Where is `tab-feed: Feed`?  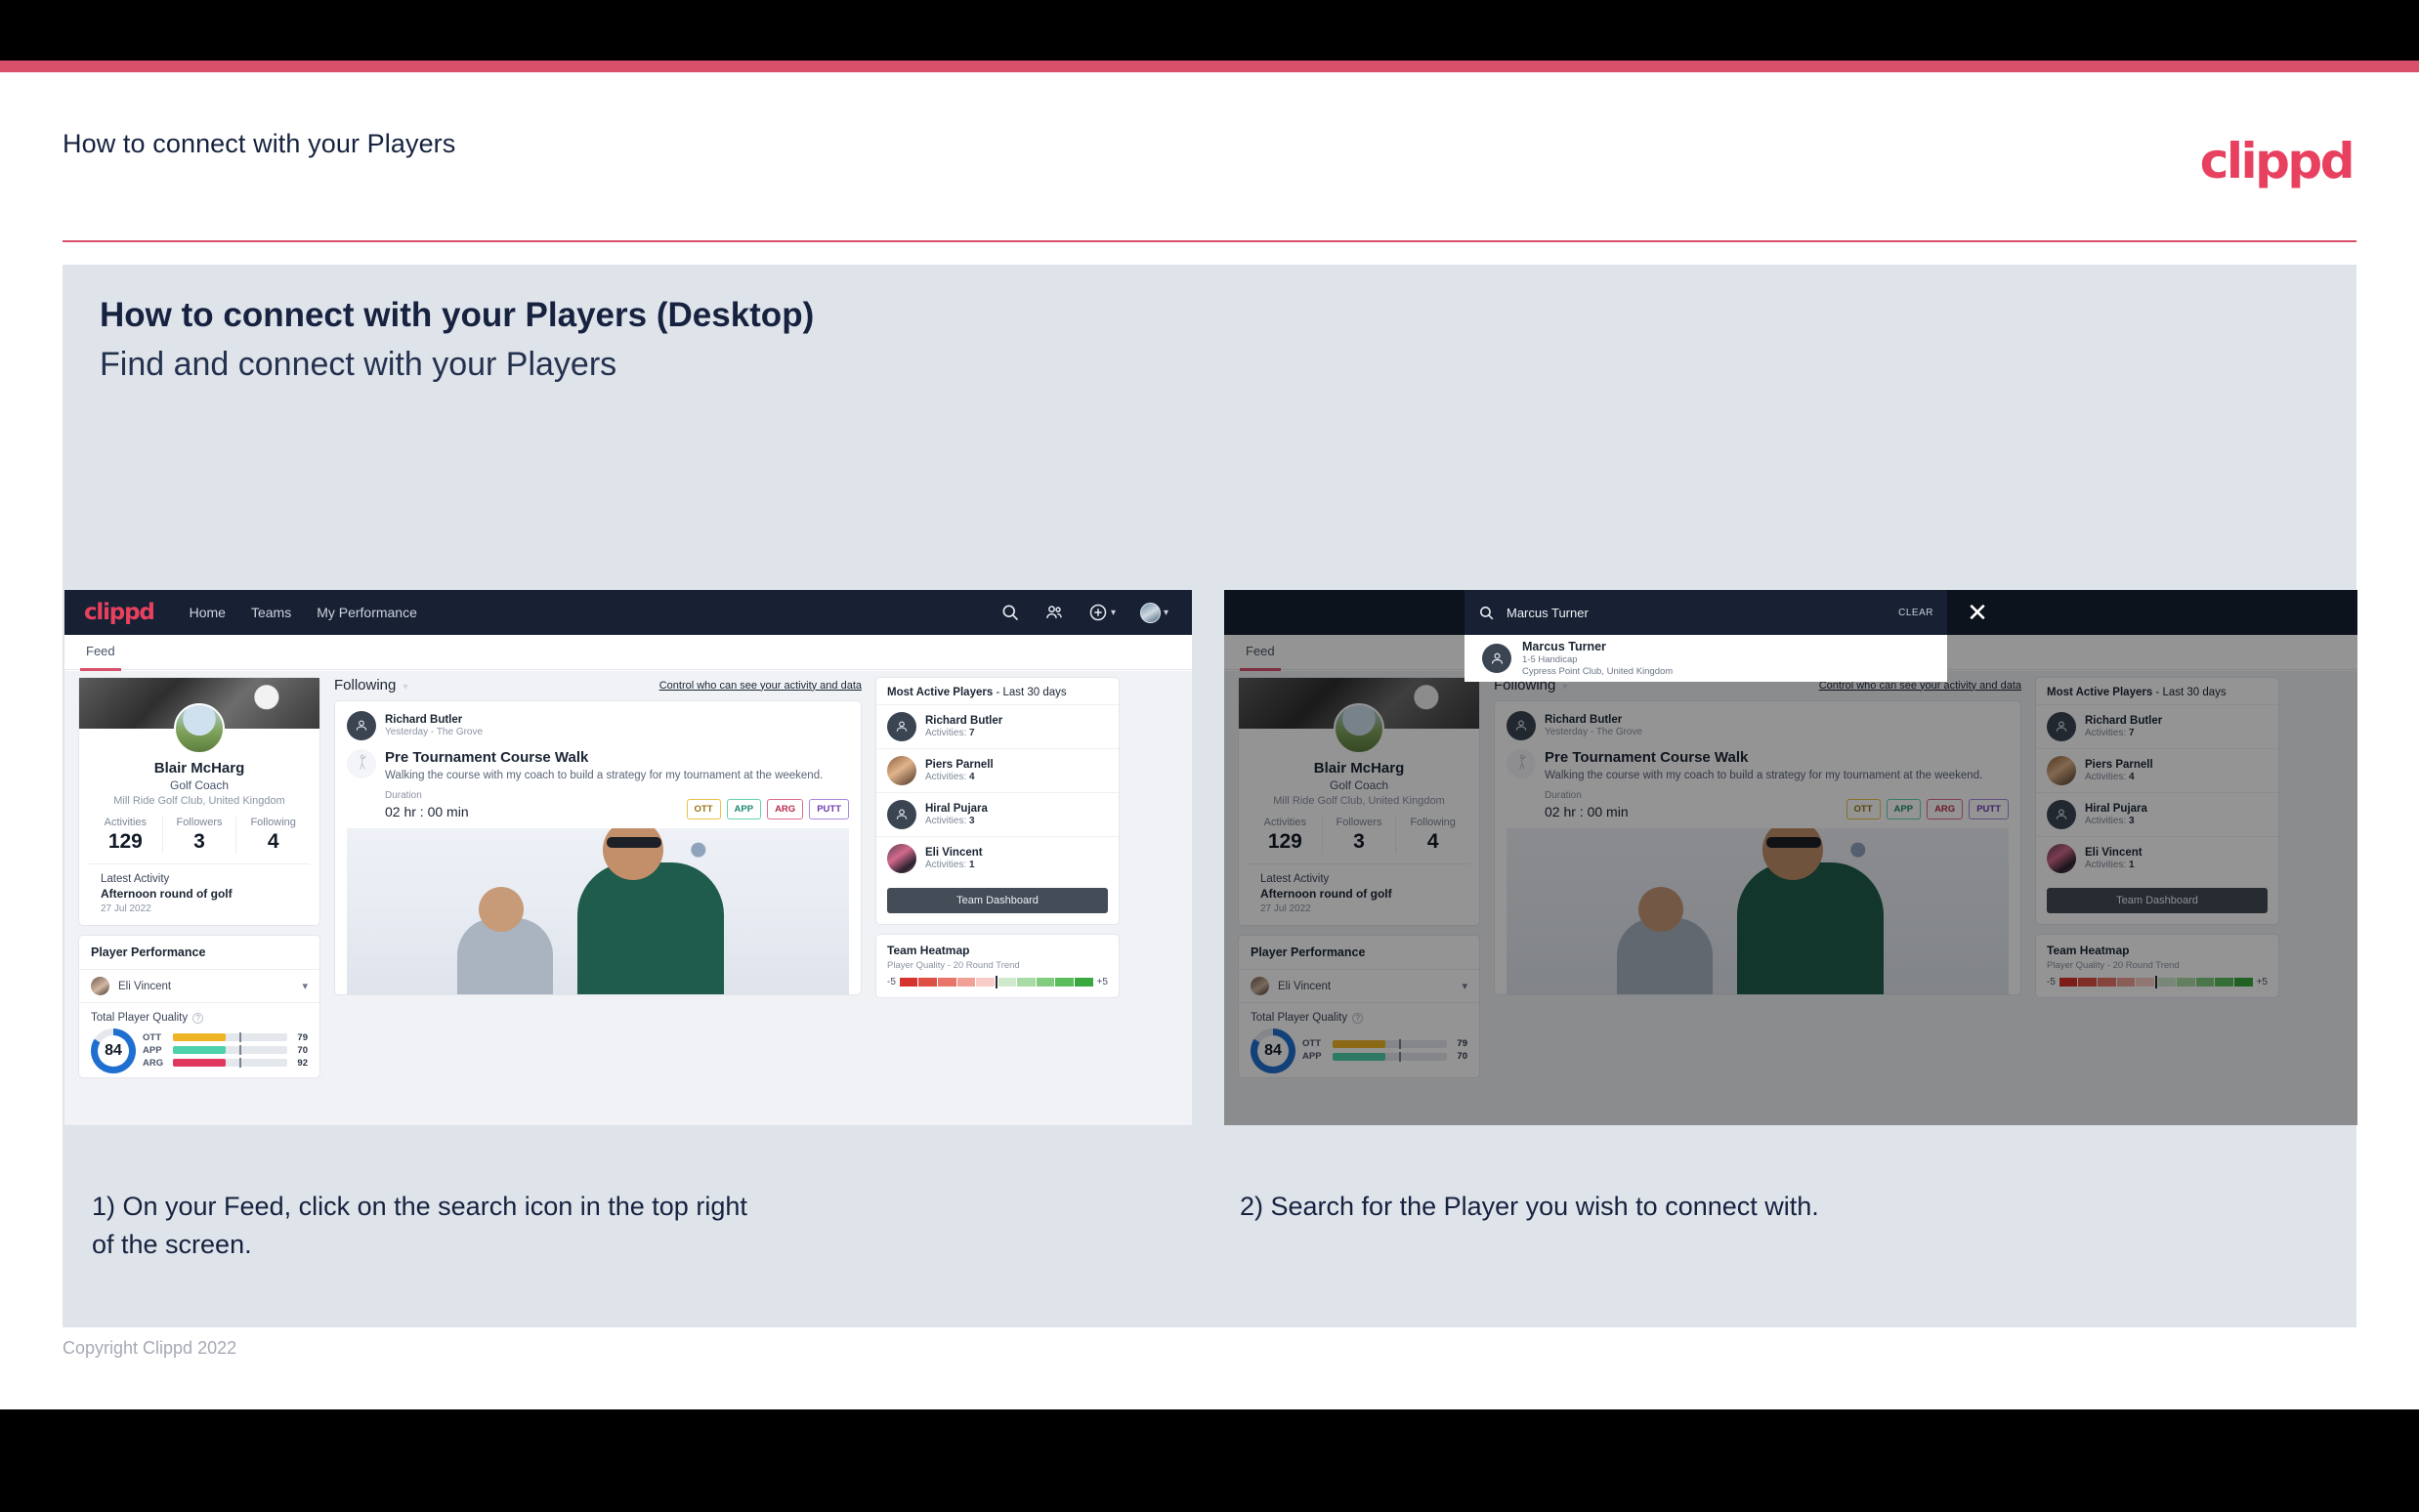 tab-feed: Feed is located at coordinates (100, 651).